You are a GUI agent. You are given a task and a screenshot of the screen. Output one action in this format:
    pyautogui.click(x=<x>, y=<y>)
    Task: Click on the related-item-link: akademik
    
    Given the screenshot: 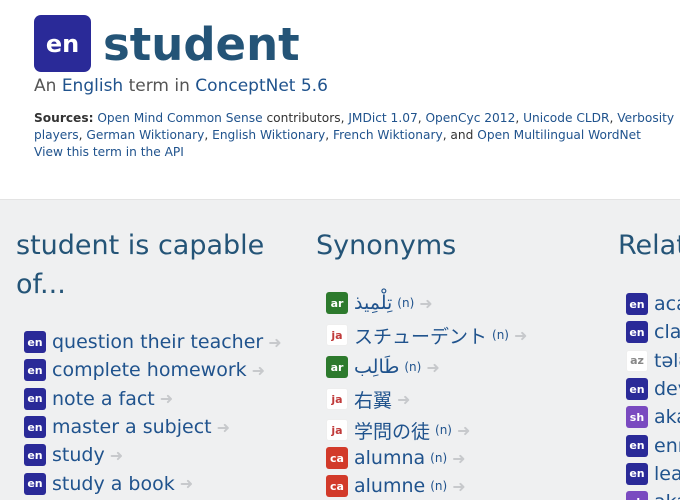 What is the action you would take?
    pyautogui.click(x=667, y=417)
    